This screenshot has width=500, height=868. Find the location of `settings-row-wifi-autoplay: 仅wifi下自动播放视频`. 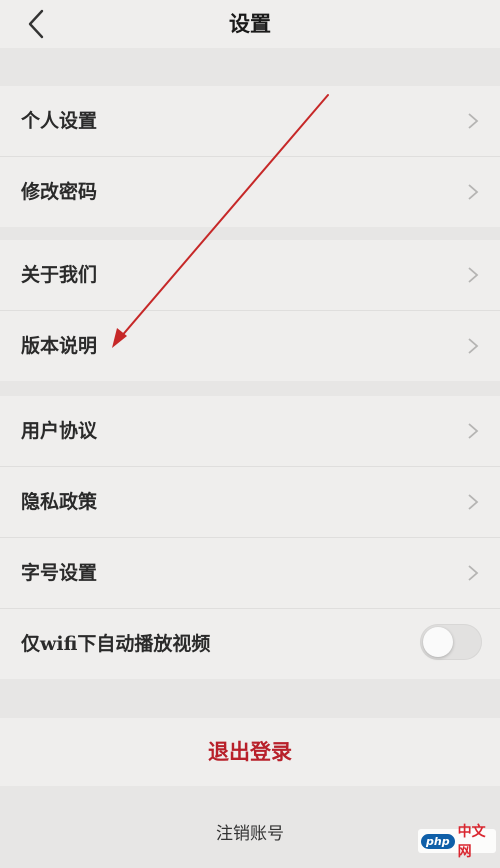

settings-row-wifi-autoplay: 仅wifi下自动播放视频 is located at coordinates (250, 644).